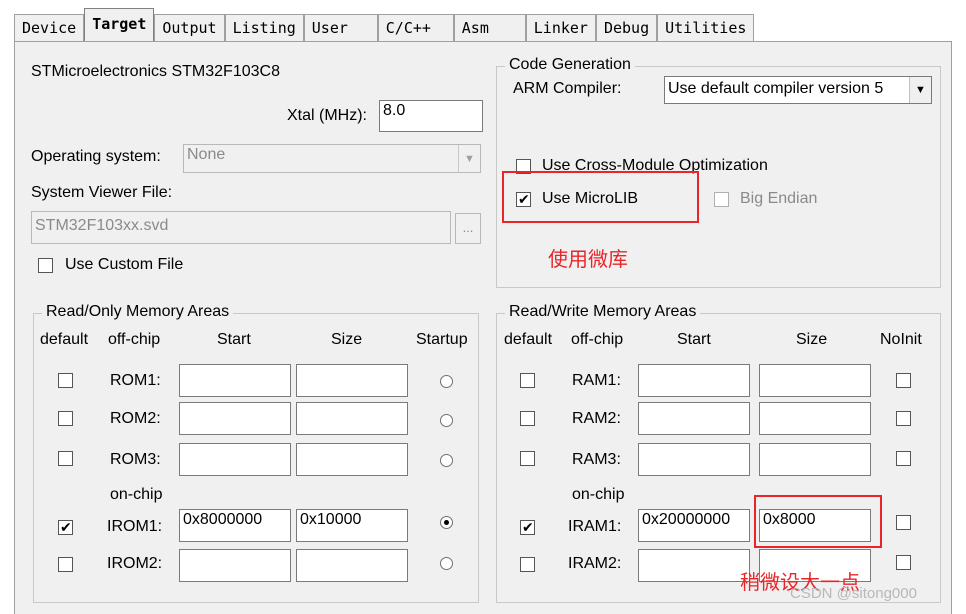 The image size is (966, 614). I want to click on compiler-select-value: Use default compiler version 5, so click(776, 88).